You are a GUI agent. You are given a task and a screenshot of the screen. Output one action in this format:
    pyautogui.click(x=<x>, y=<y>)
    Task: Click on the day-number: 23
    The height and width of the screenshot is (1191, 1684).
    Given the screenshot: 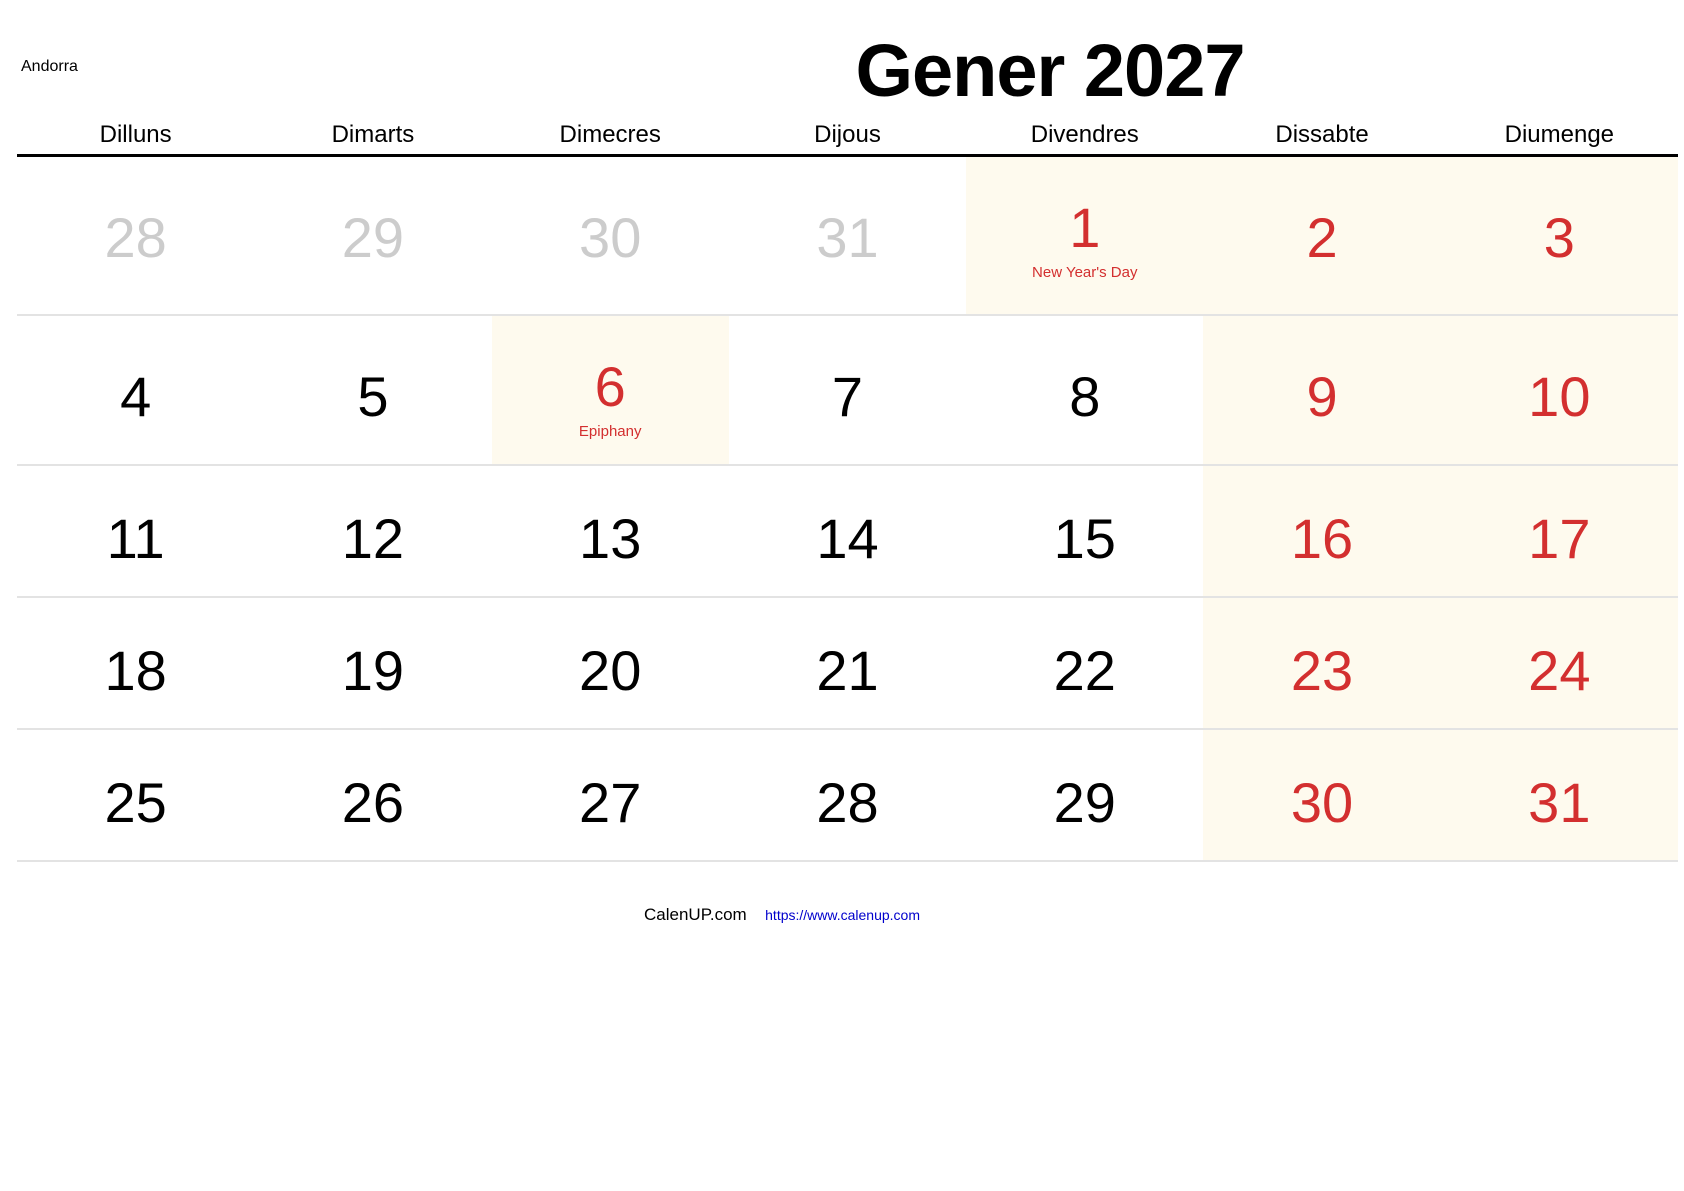 What is the action you would take?
    pyautogui.click(x=1322, y=670)
    